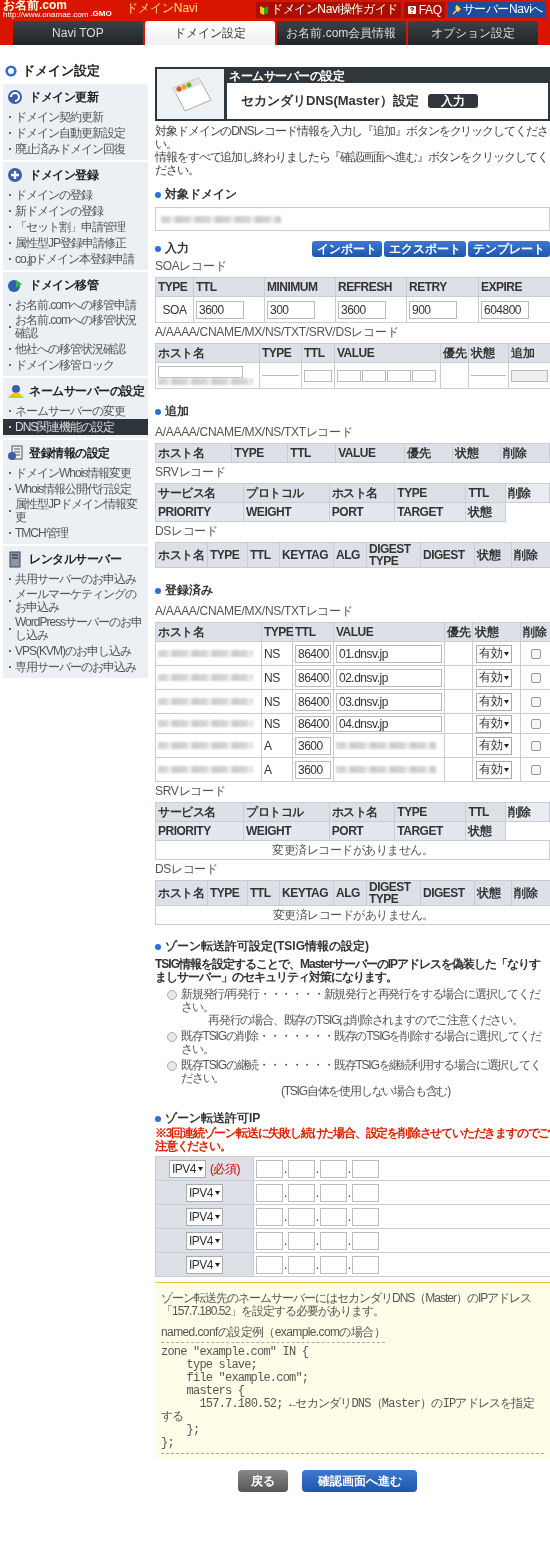 The image size is (550, 1562). What do you see at coordinates (263, 1481) in the screenshot?
I see `back-button: 戻る` at bounding box center [263, 1481].